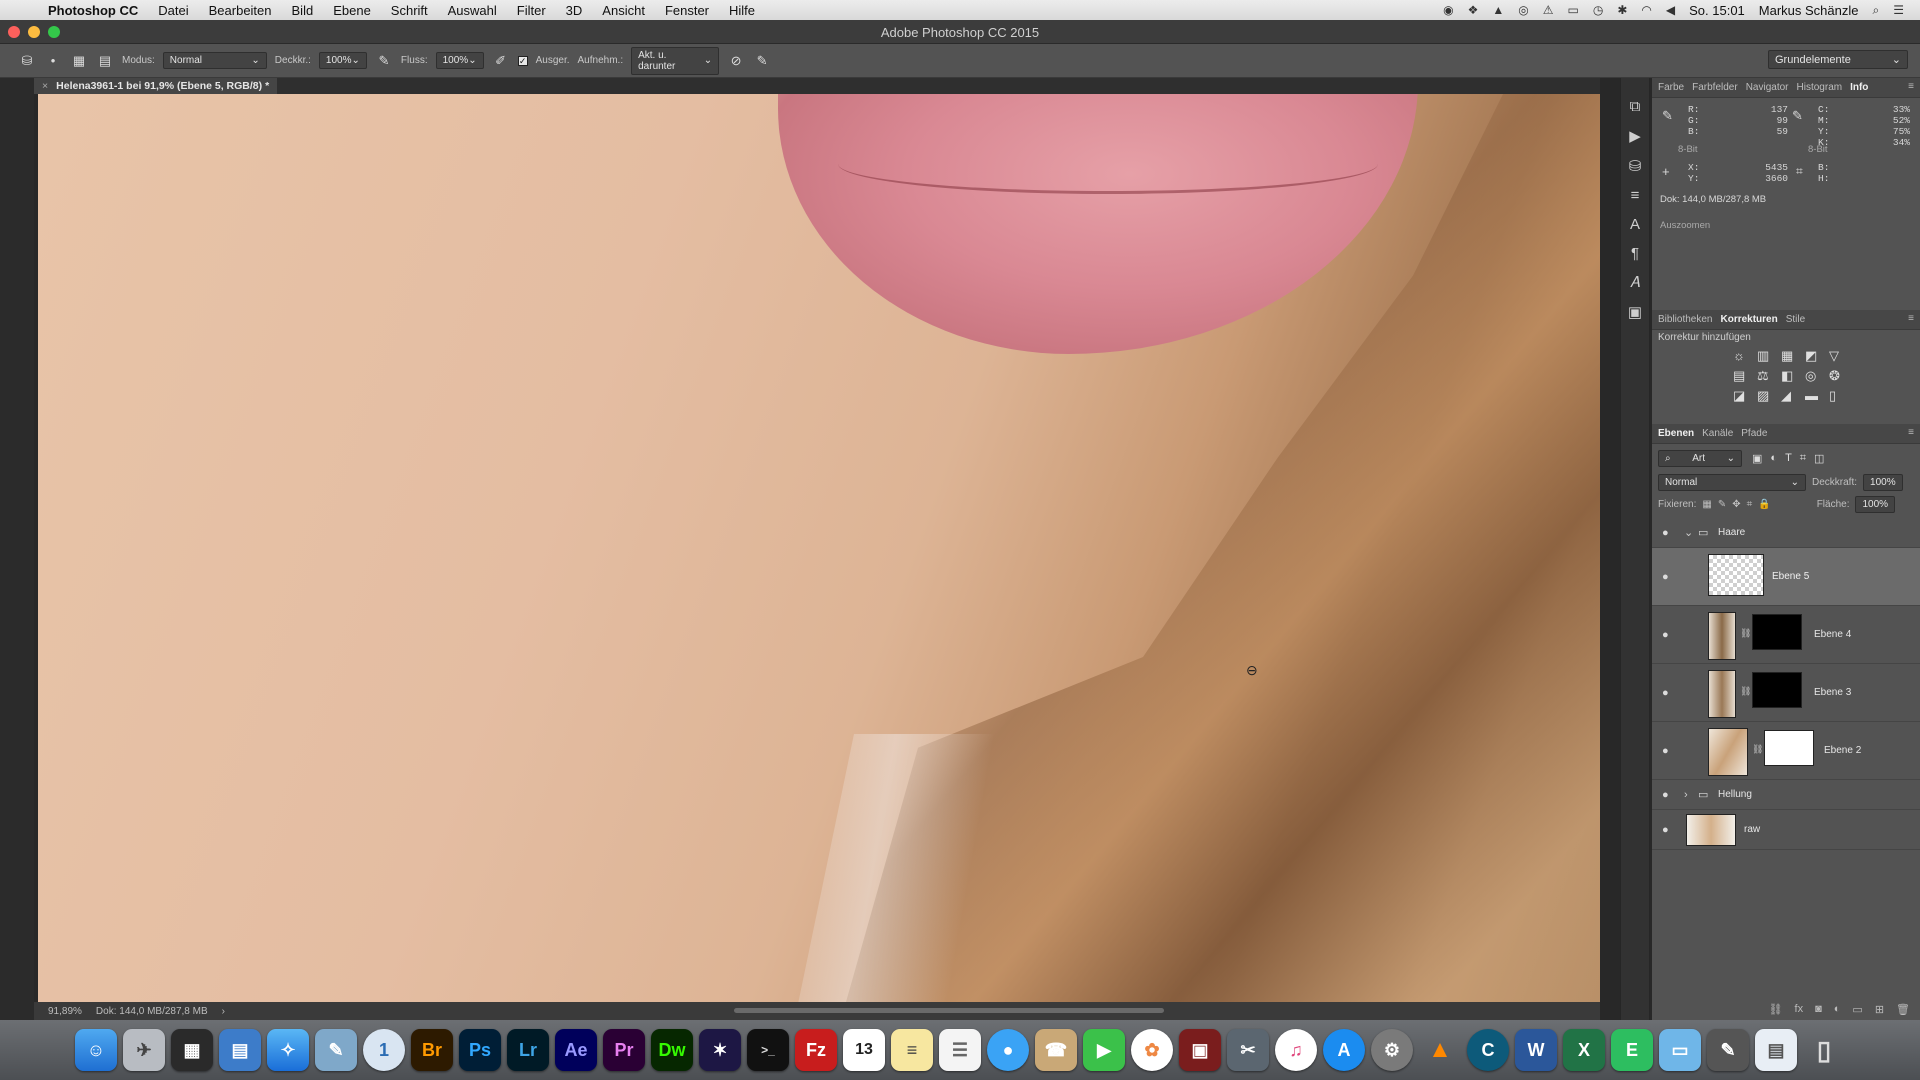  What do you see at coordinates (214, 60) in the screenshot?
I see `mode-select: Normal ⌄` at bounding box center [214, 60].